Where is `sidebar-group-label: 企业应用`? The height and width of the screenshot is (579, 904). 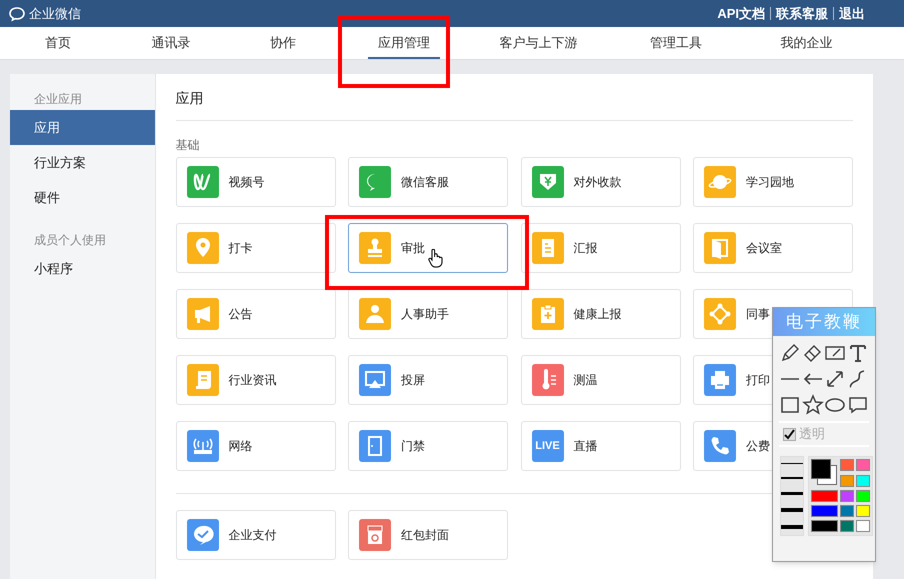
sidebar-group-label: 企业应用 is located at coordinates (58, 99).